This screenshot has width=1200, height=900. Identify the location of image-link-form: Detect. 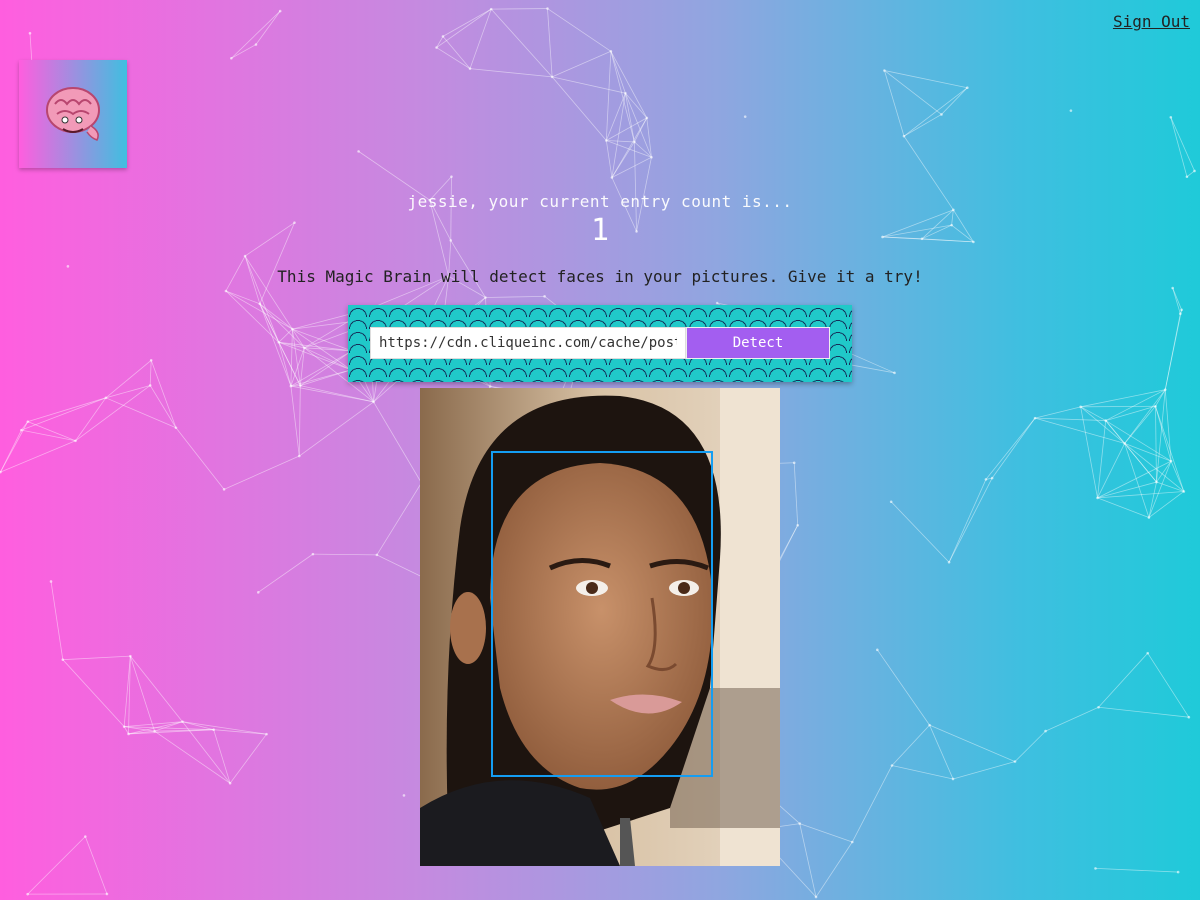
(600, 343).